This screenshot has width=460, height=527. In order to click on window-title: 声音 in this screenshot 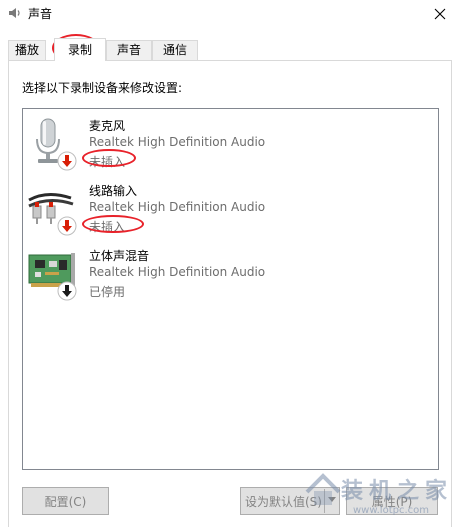, I will do `click(40, 14)`.